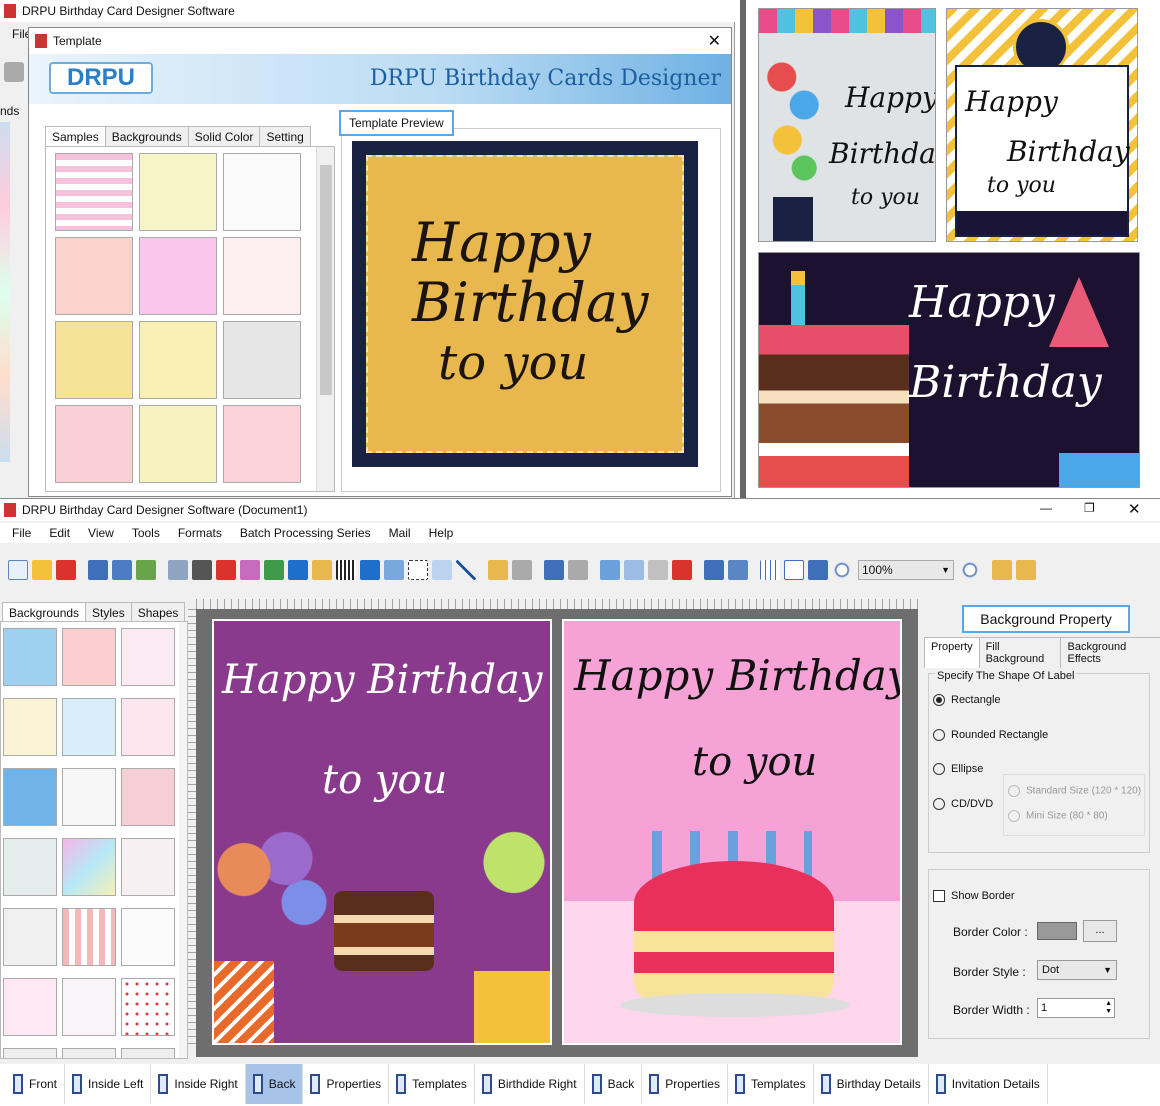 The height and width of the screenshot is (1106, 1160). I want to click on word-art-icon, so click(394, 570).